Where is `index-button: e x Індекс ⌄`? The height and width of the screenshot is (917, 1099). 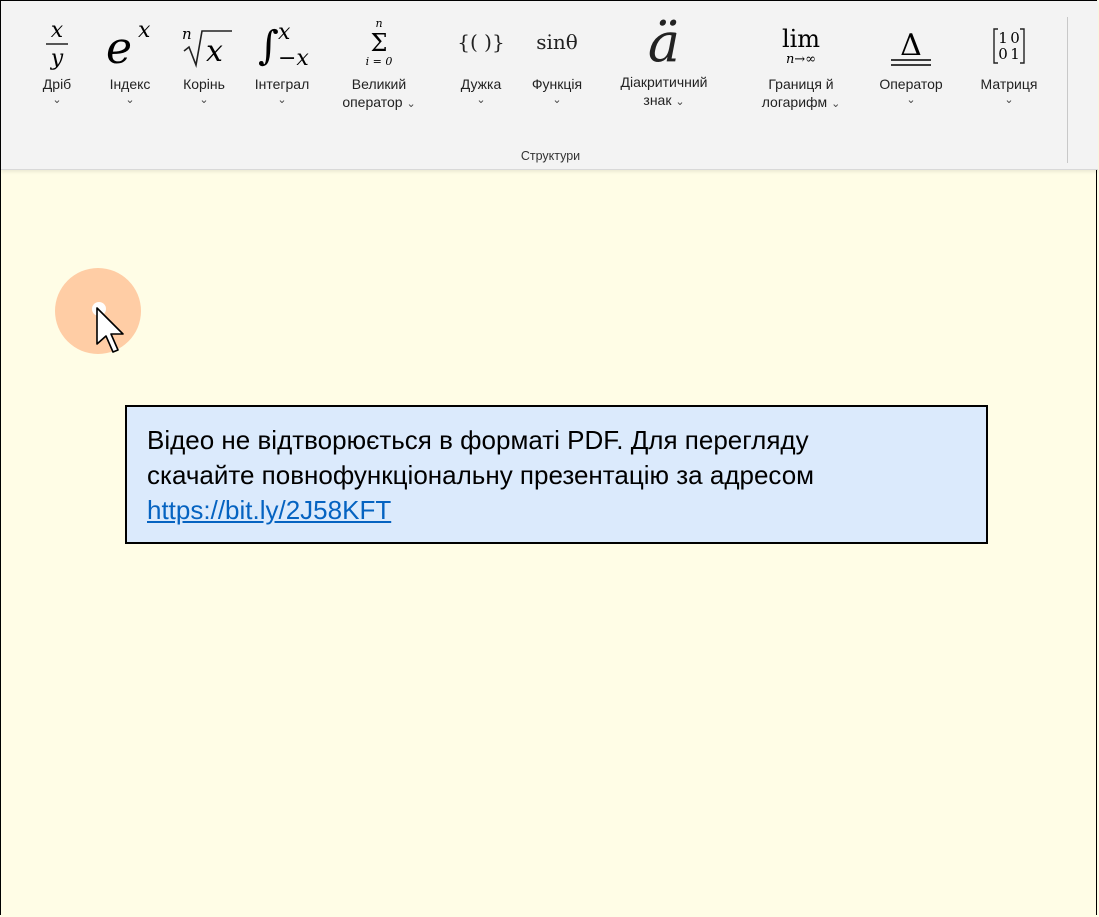
index-button: e x Індекс ⌄ is located at coordinates (130, 79).